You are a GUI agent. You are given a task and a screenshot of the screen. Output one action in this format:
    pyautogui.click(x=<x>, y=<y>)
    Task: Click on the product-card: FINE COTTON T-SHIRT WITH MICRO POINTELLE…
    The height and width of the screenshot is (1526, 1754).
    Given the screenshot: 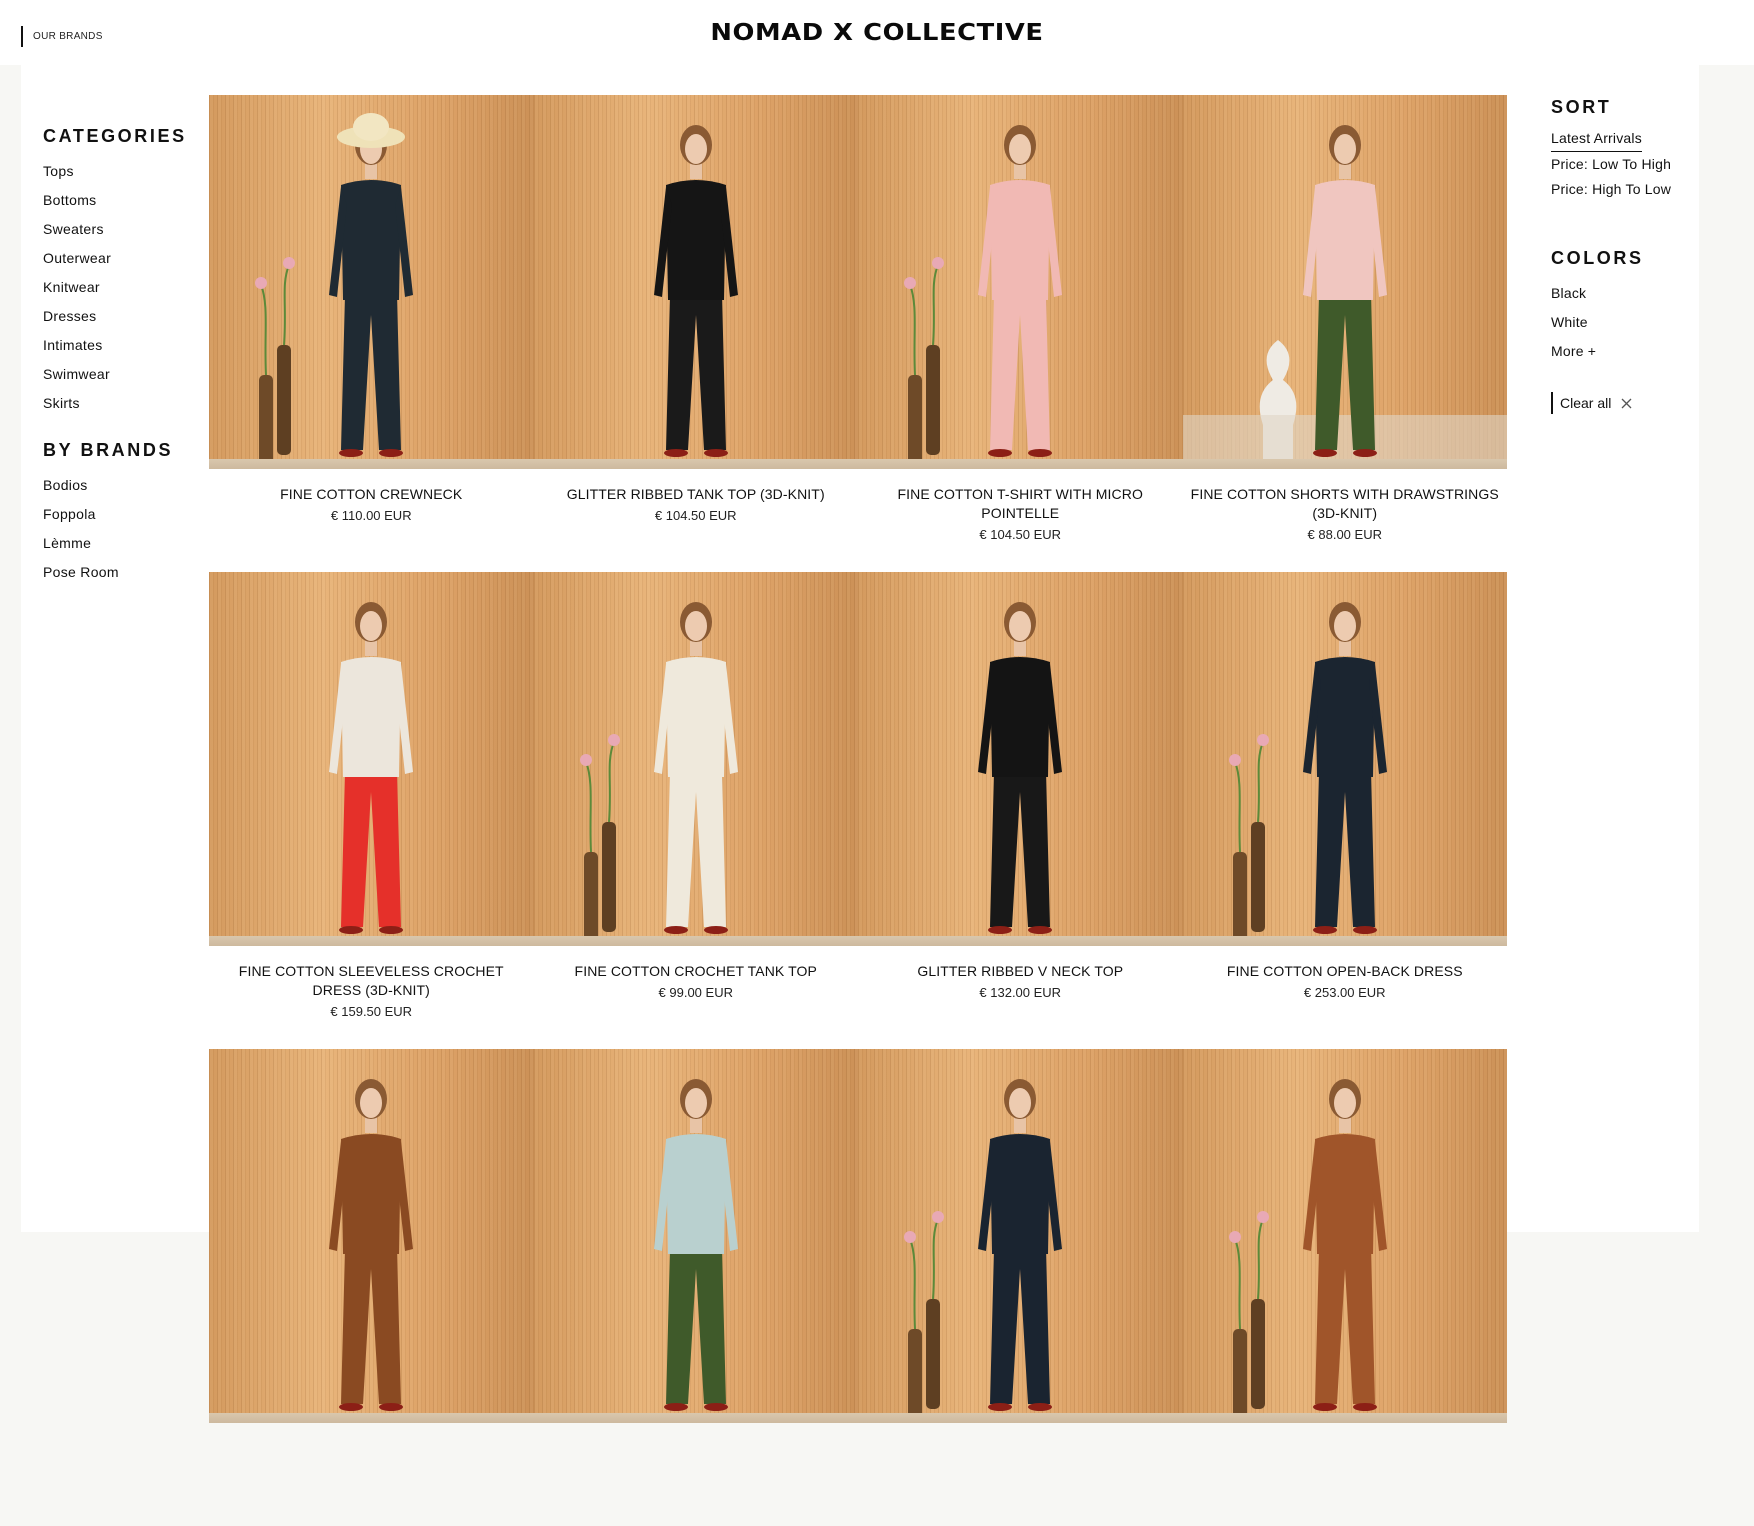 What is the action you would take?
    pyautogui.click(x=1020, y=333)
    